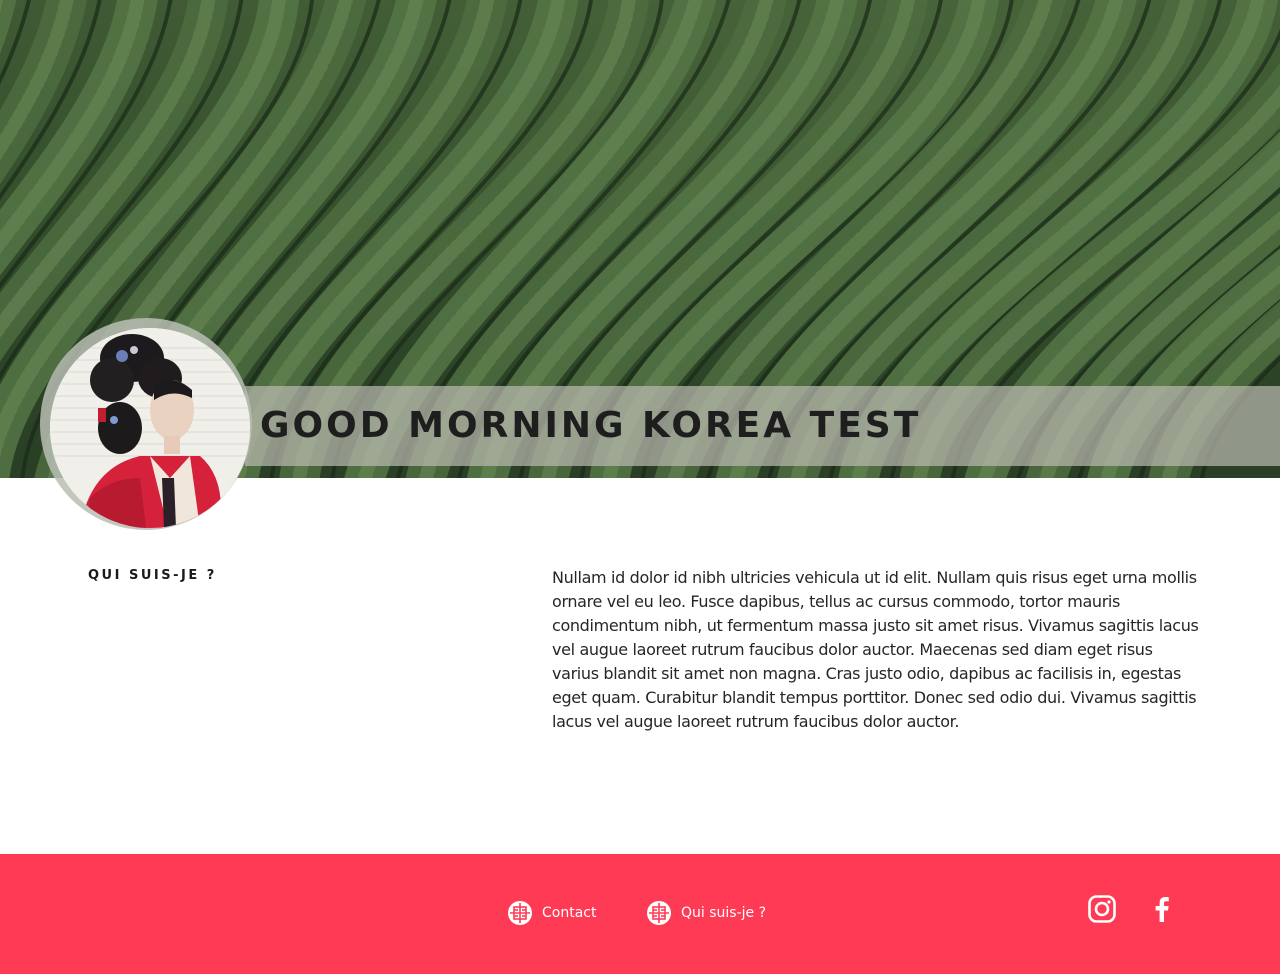 The height and width of the screenshot is (974, 1280). I want to click on page-title: GOOD MORNING KOREA TEST, so click(591, 425).